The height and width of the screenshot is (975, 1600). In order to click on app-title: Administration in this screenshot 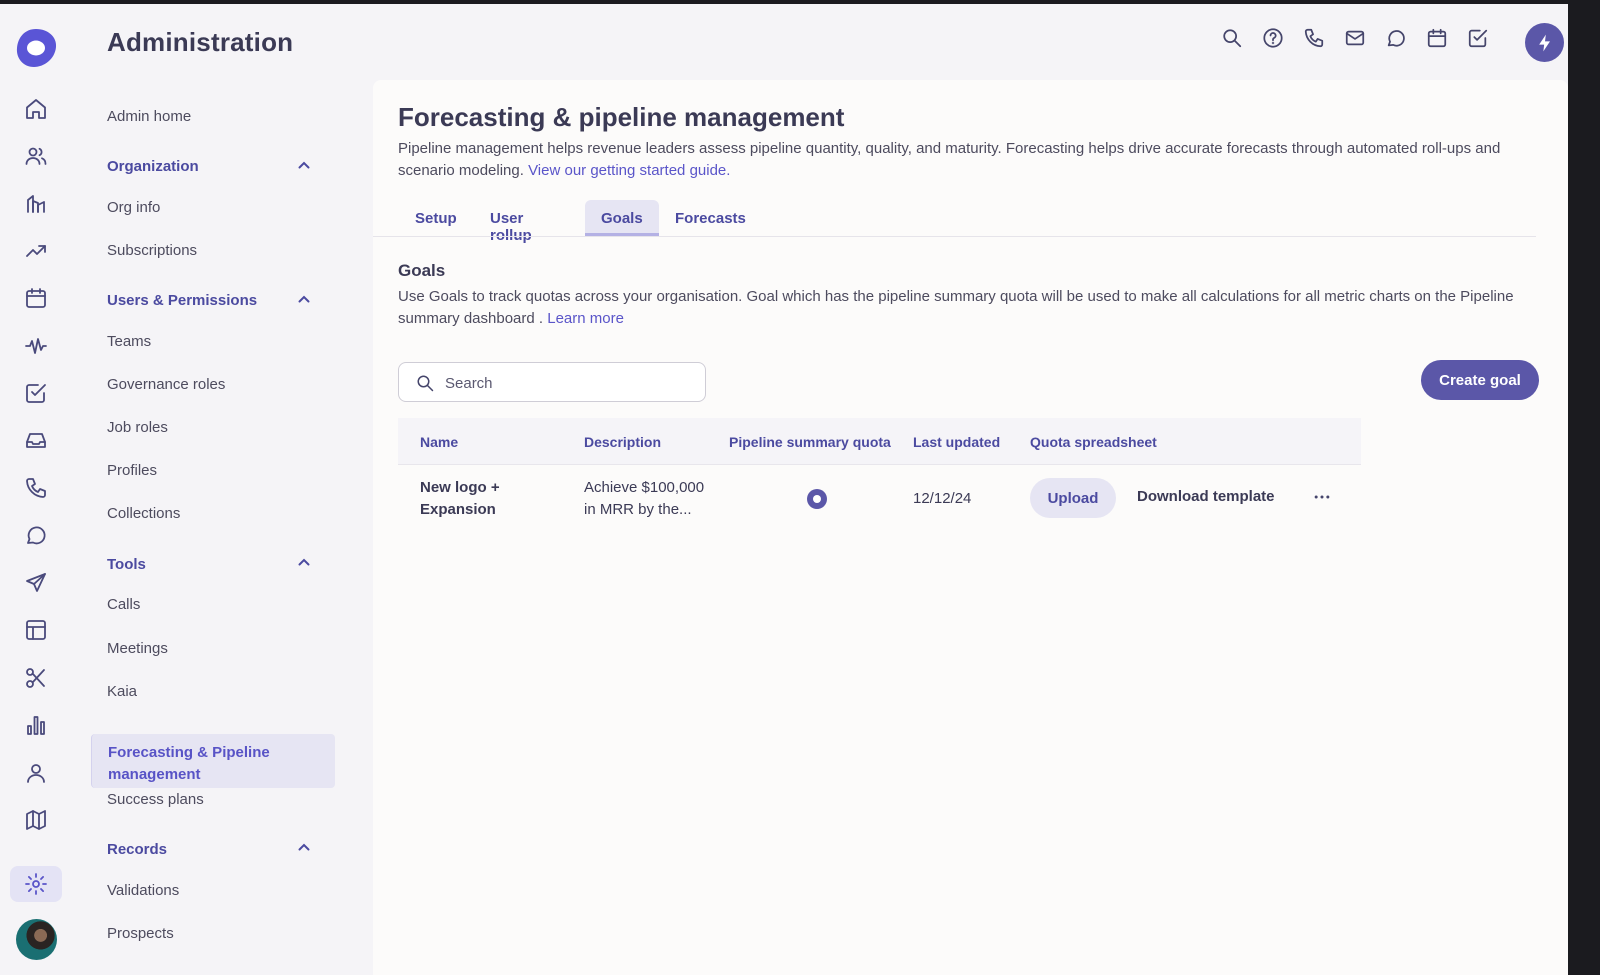, I will do `click(200, 42)`.